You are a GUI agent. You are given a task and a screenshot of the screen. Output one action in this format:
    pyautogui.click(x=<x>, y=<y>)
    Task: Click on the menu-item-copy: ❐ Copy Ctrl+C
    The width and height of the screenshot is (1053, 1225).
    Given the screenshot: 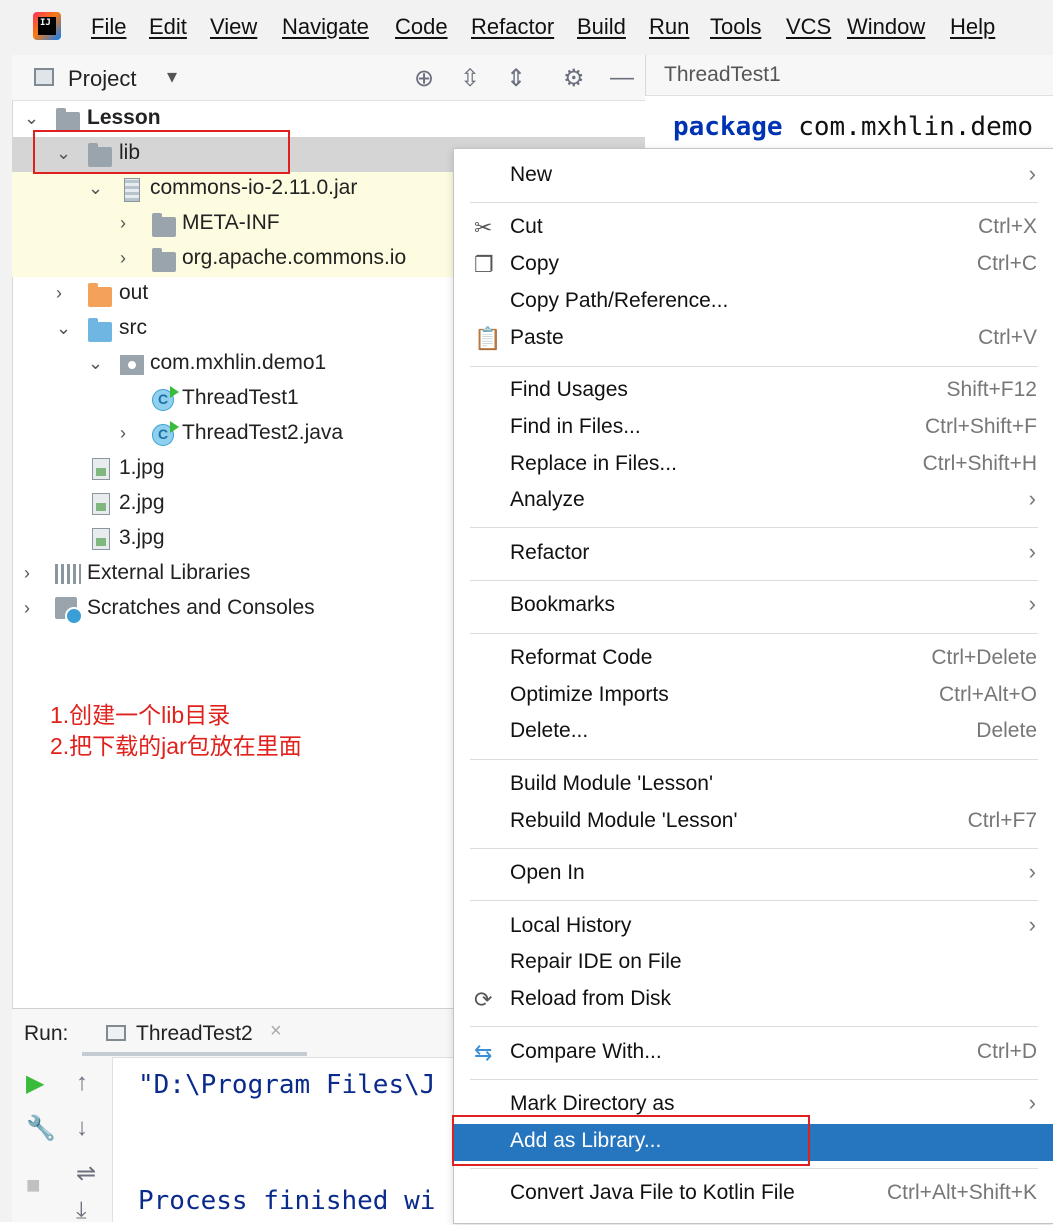 What is the action you would take?
    pyautogui.click(x=753, y=265)
    